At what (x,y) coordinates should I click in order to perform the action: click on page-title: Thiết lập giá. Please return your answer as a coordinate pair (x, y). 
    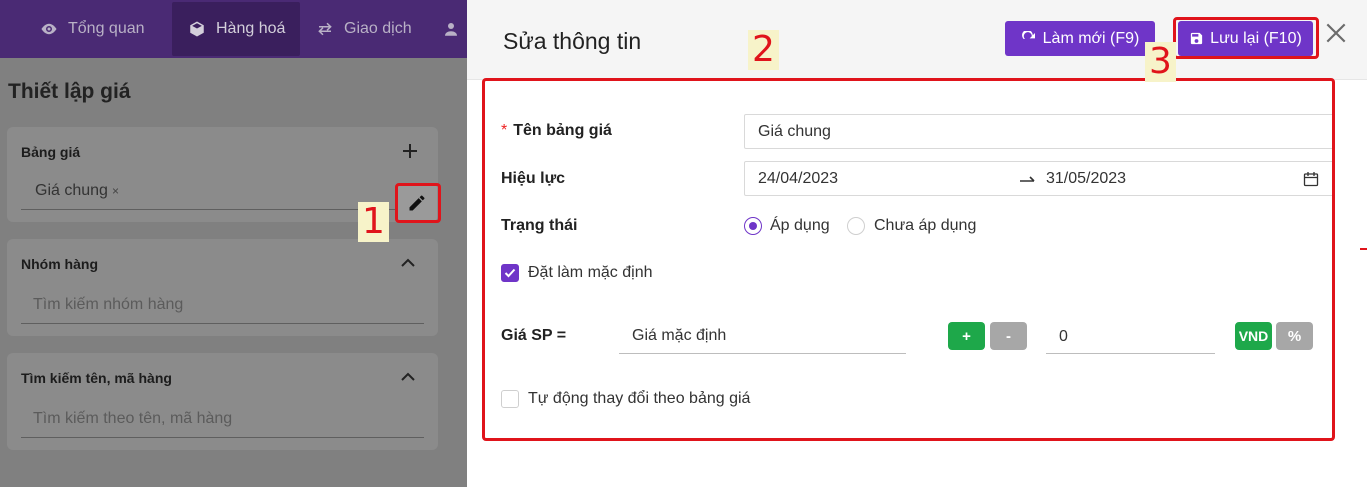
    Looking at the image, I should click on (69, 91).